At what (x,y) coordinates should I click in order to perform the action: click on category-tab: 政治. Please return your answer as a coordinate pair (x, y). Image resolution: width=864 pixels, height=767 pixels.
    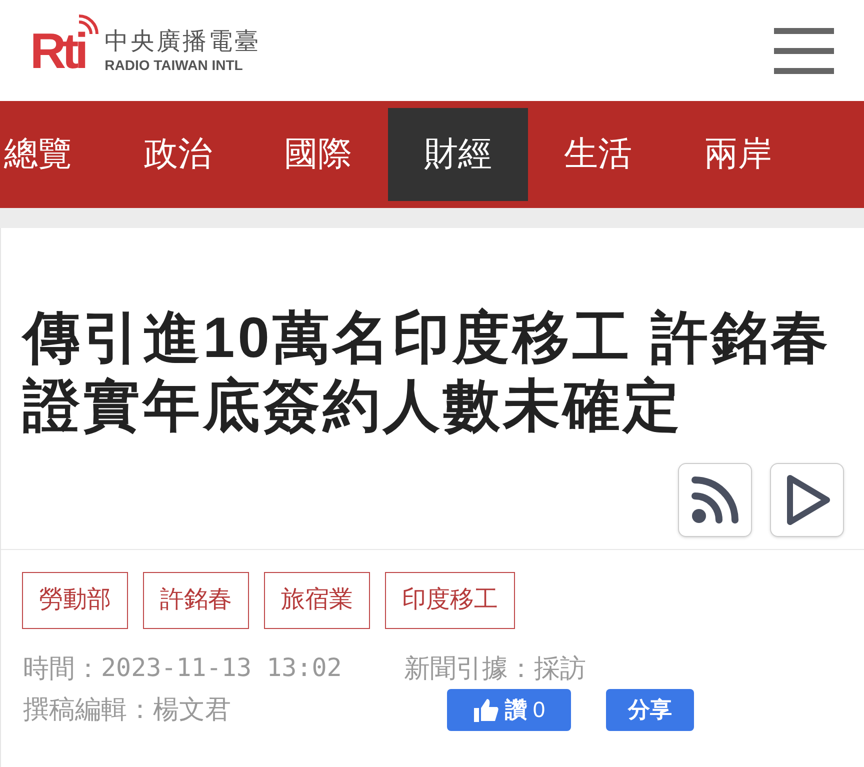
    Looking at the image, I should click on (178, 154).